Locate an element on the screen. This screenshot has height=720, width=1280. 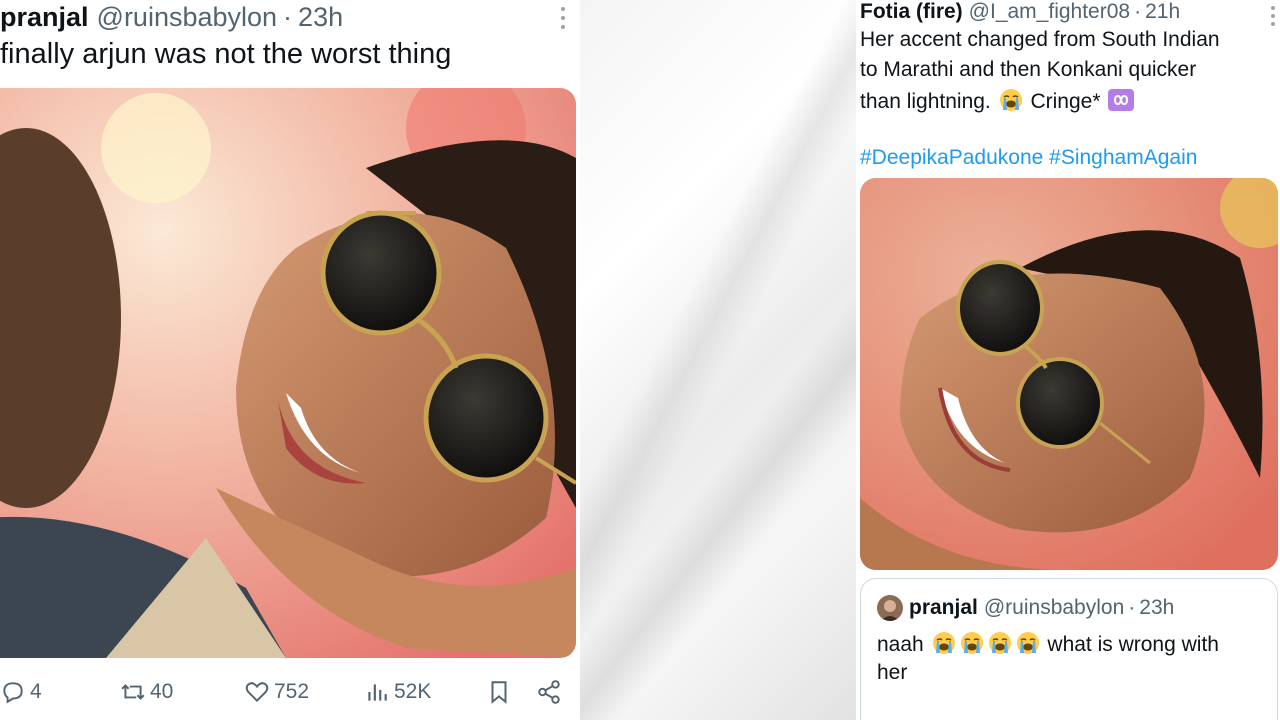
tweet-text-line: than lightning. Cringe* is located at coordinates (997, 101).